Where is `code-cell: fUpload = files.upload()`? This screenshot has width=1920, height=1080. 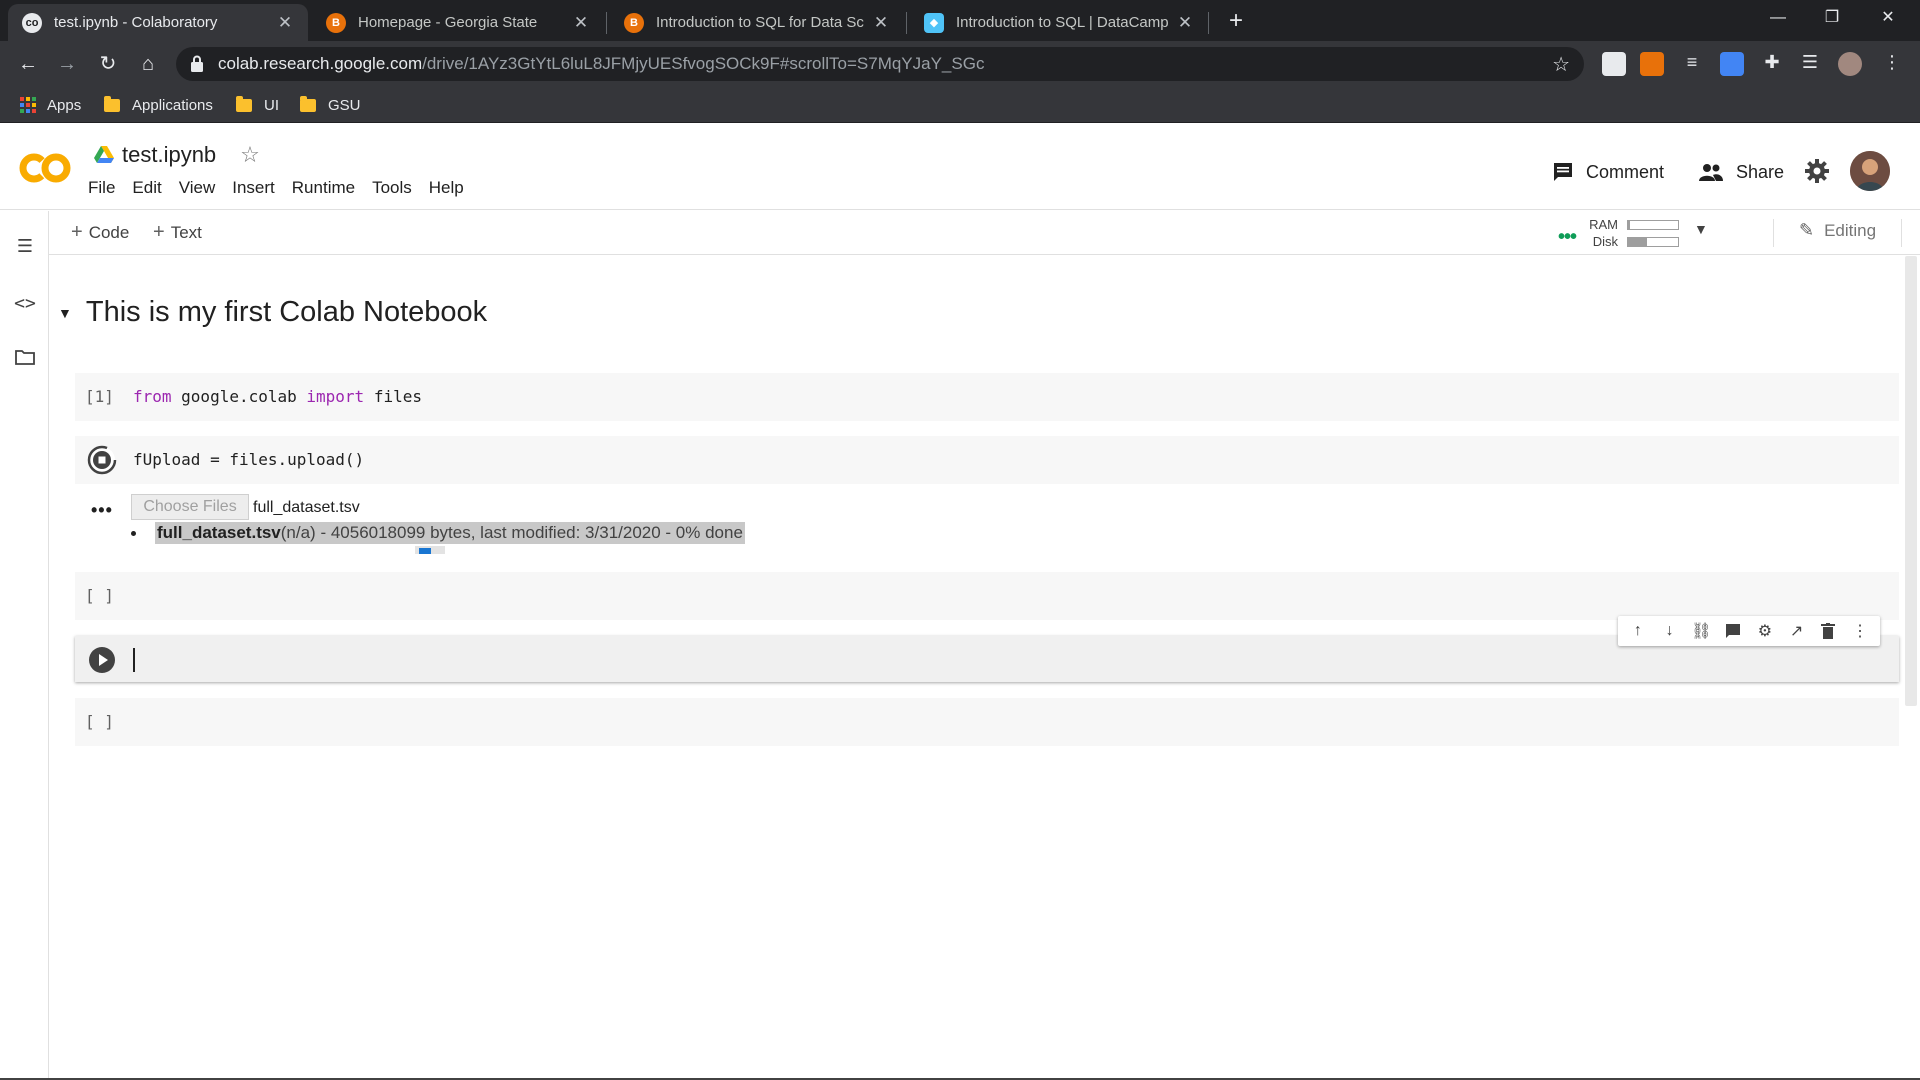 code-cell: fUpload = files.upload() is located at coordinates (987, 460).